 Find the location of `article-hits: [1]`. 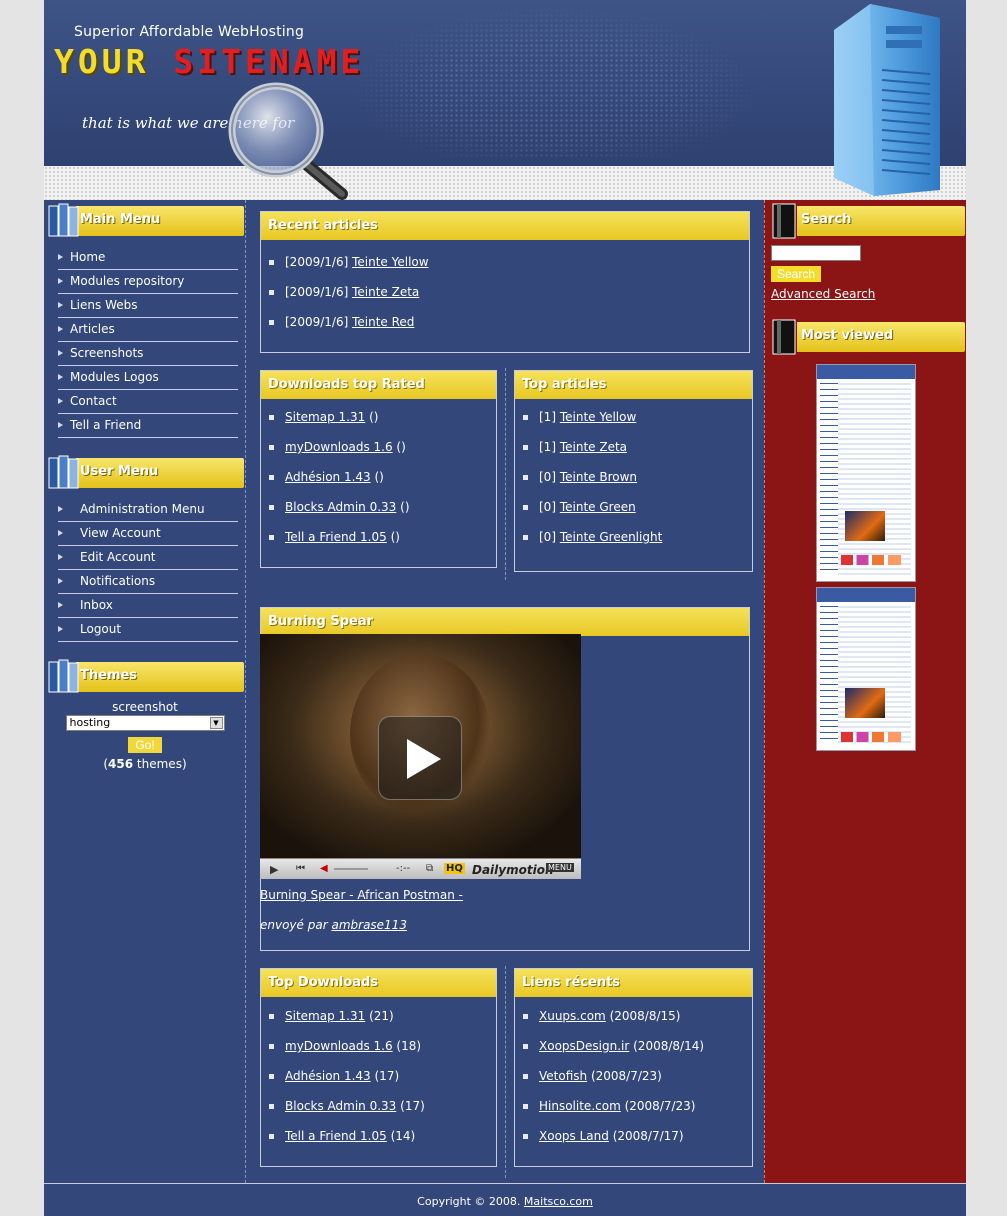

article-hits: [1] is located at coordinates (547, 447).